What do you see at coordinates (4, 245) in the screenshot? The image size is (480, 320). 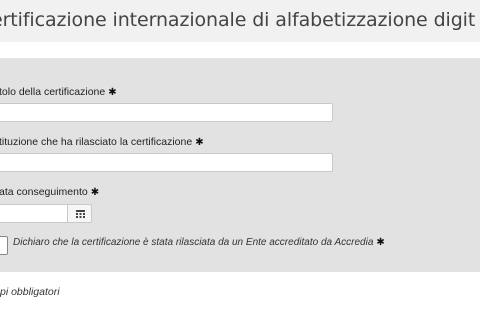 I see `accredia-declaration-checkbox` at bounding box center [4, 245].